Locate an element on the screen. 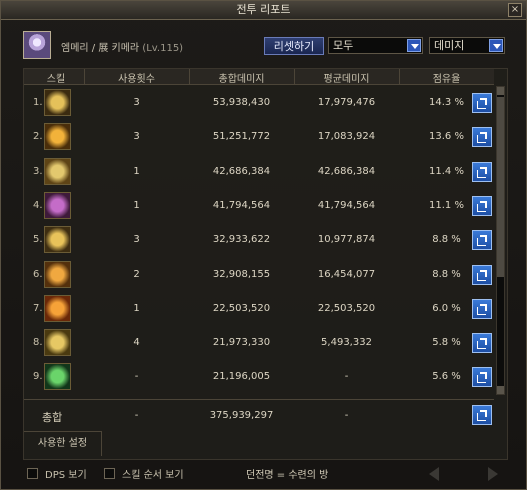 This screenshot has height=490, width=527. row-total-damage: 42,686,384 is located at coordinates (241, 171).